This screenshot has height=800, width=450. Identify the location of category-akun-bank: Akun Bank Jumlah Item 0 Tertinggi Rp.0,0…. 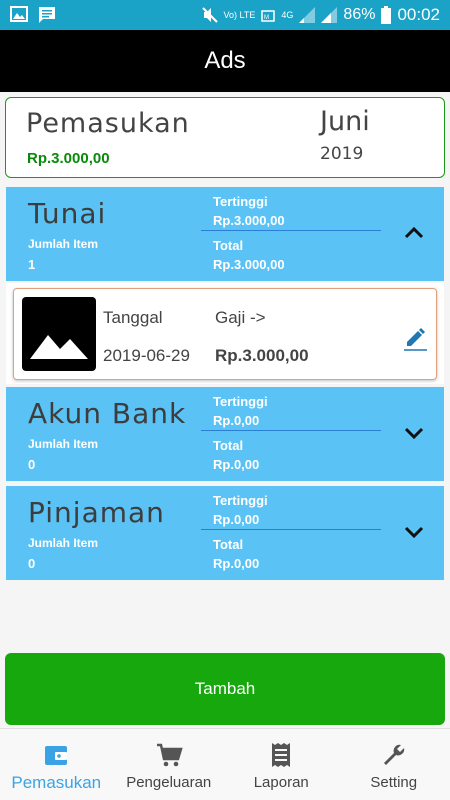
(225, 434).